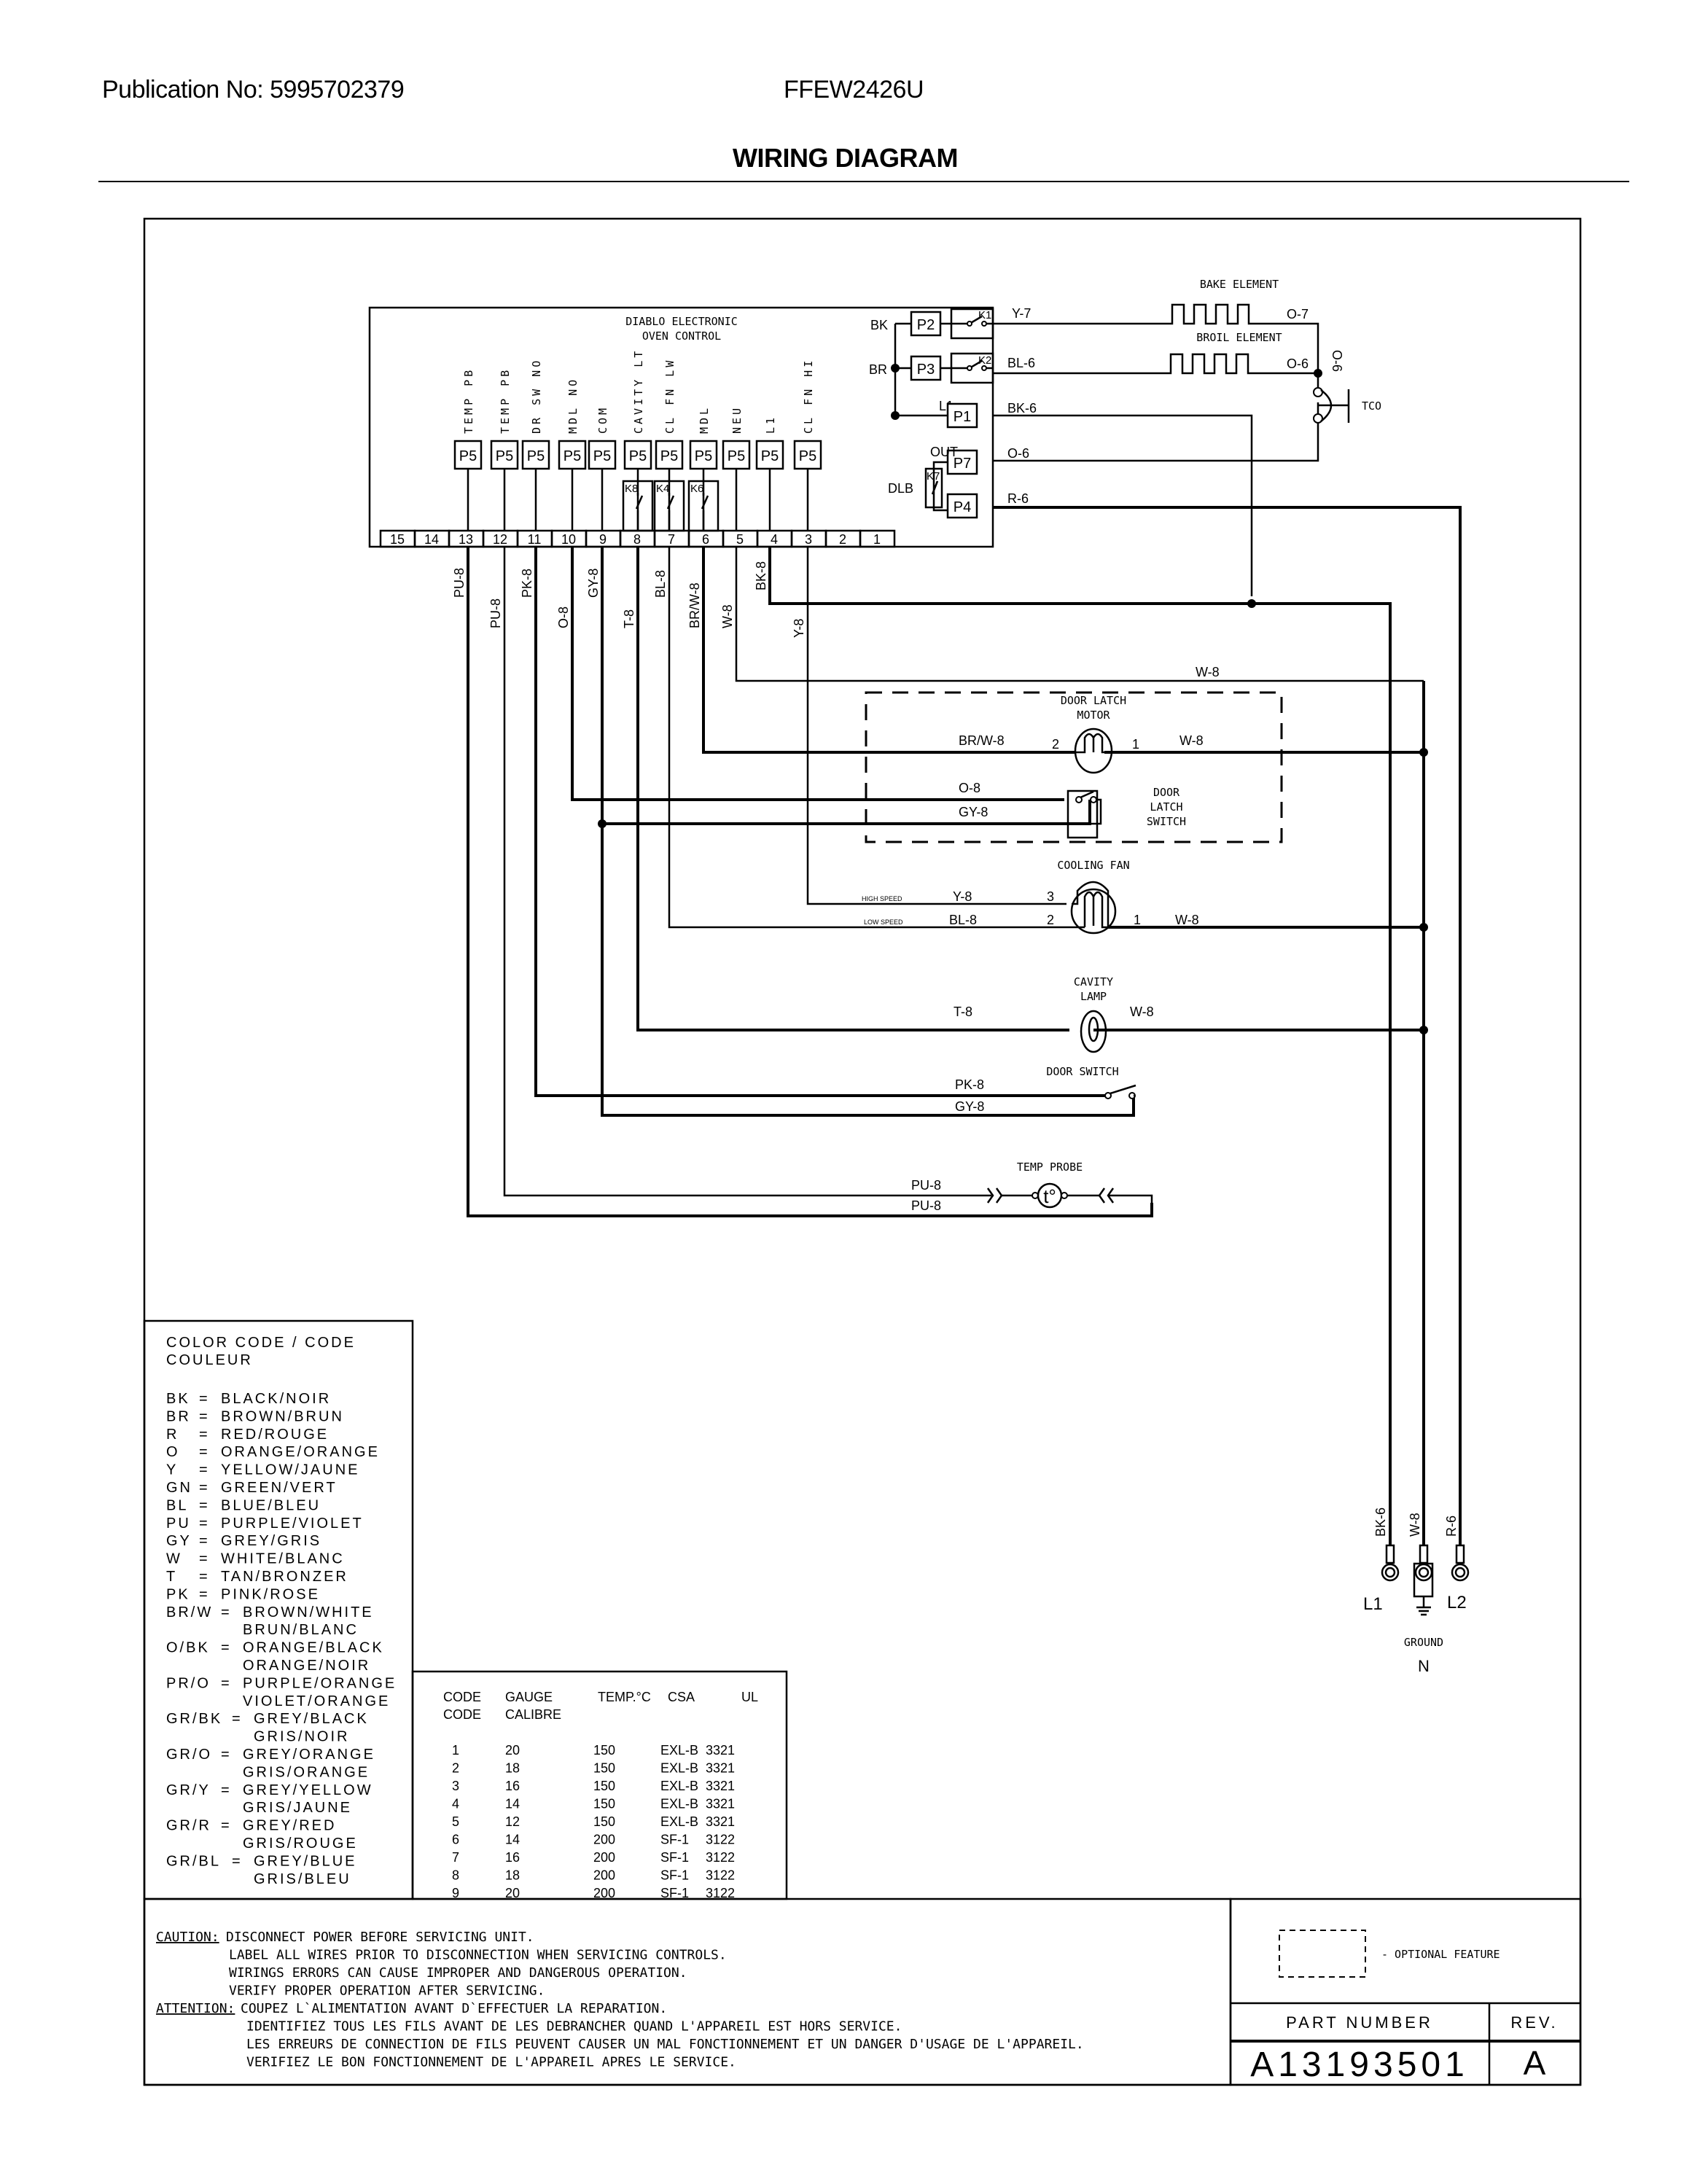 The height and width of the screenshot is (2157, 1708). Describe the element at coordinates (1022, 408) in the screenshot. I see `svg-text: BK-6` at that location.